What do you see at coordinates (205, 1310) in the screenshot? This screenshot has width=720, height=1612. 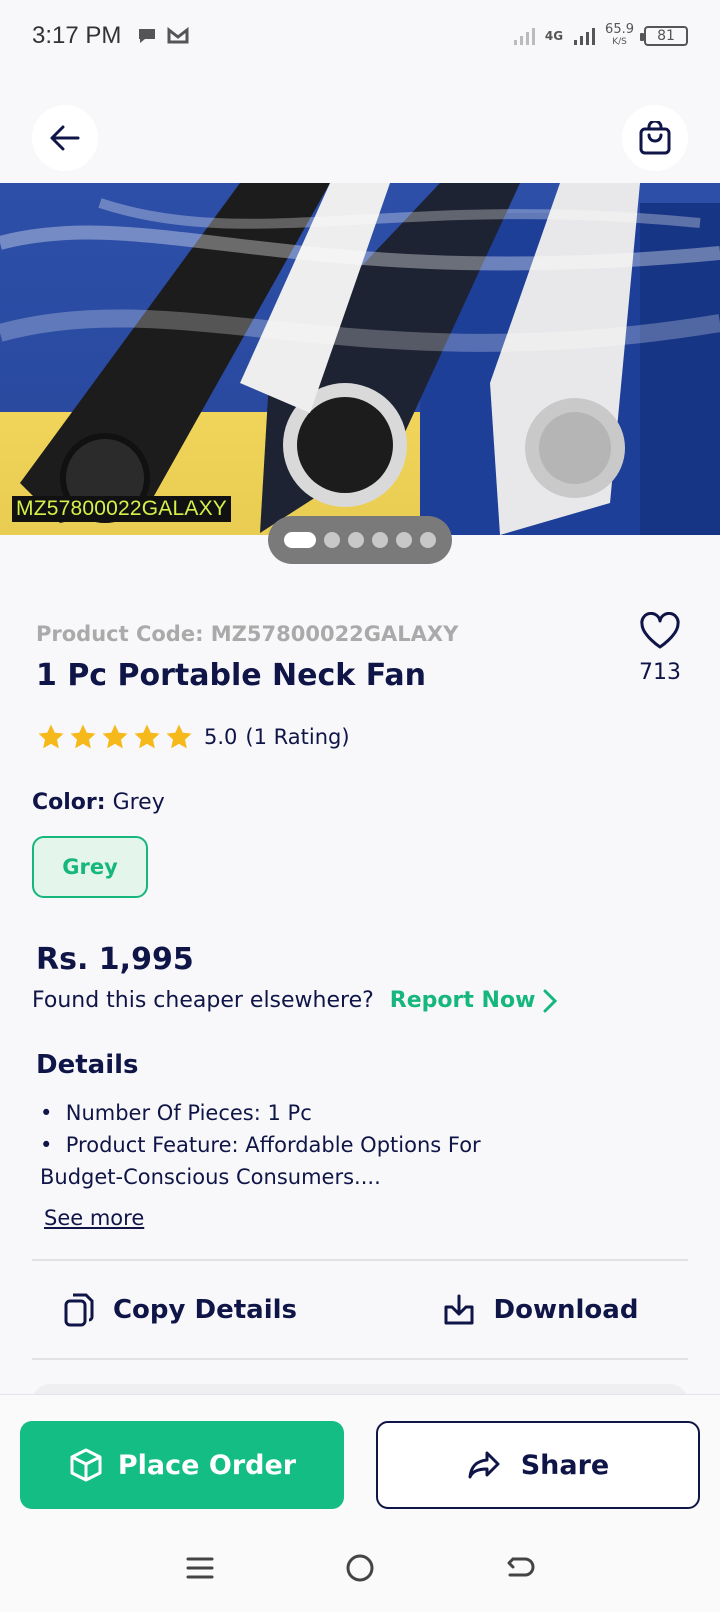 I see `copy-details-label: Copy Details` at bounding box center [205, 1310].